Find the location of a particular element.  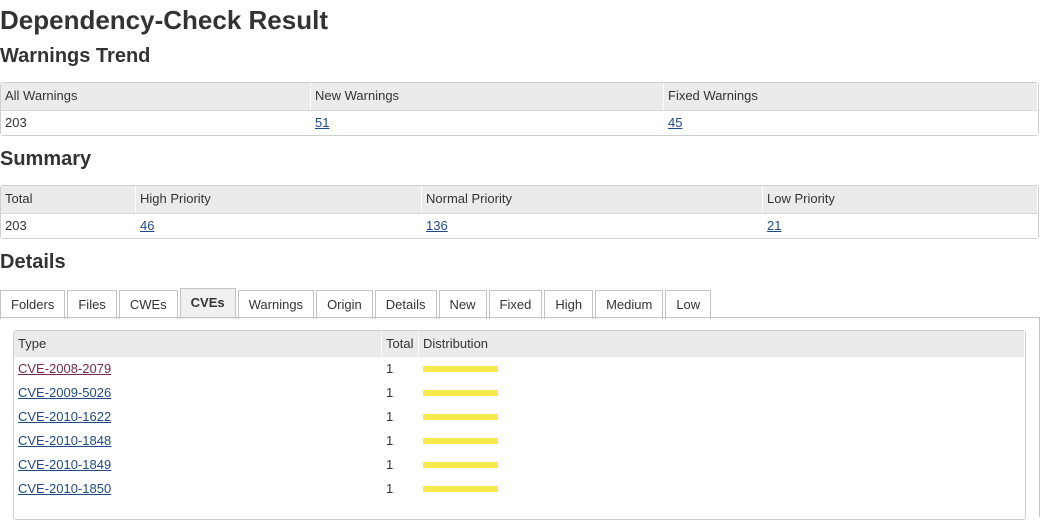

cve-link: CVE-2008-2079 is located at coordinates (64, 368).